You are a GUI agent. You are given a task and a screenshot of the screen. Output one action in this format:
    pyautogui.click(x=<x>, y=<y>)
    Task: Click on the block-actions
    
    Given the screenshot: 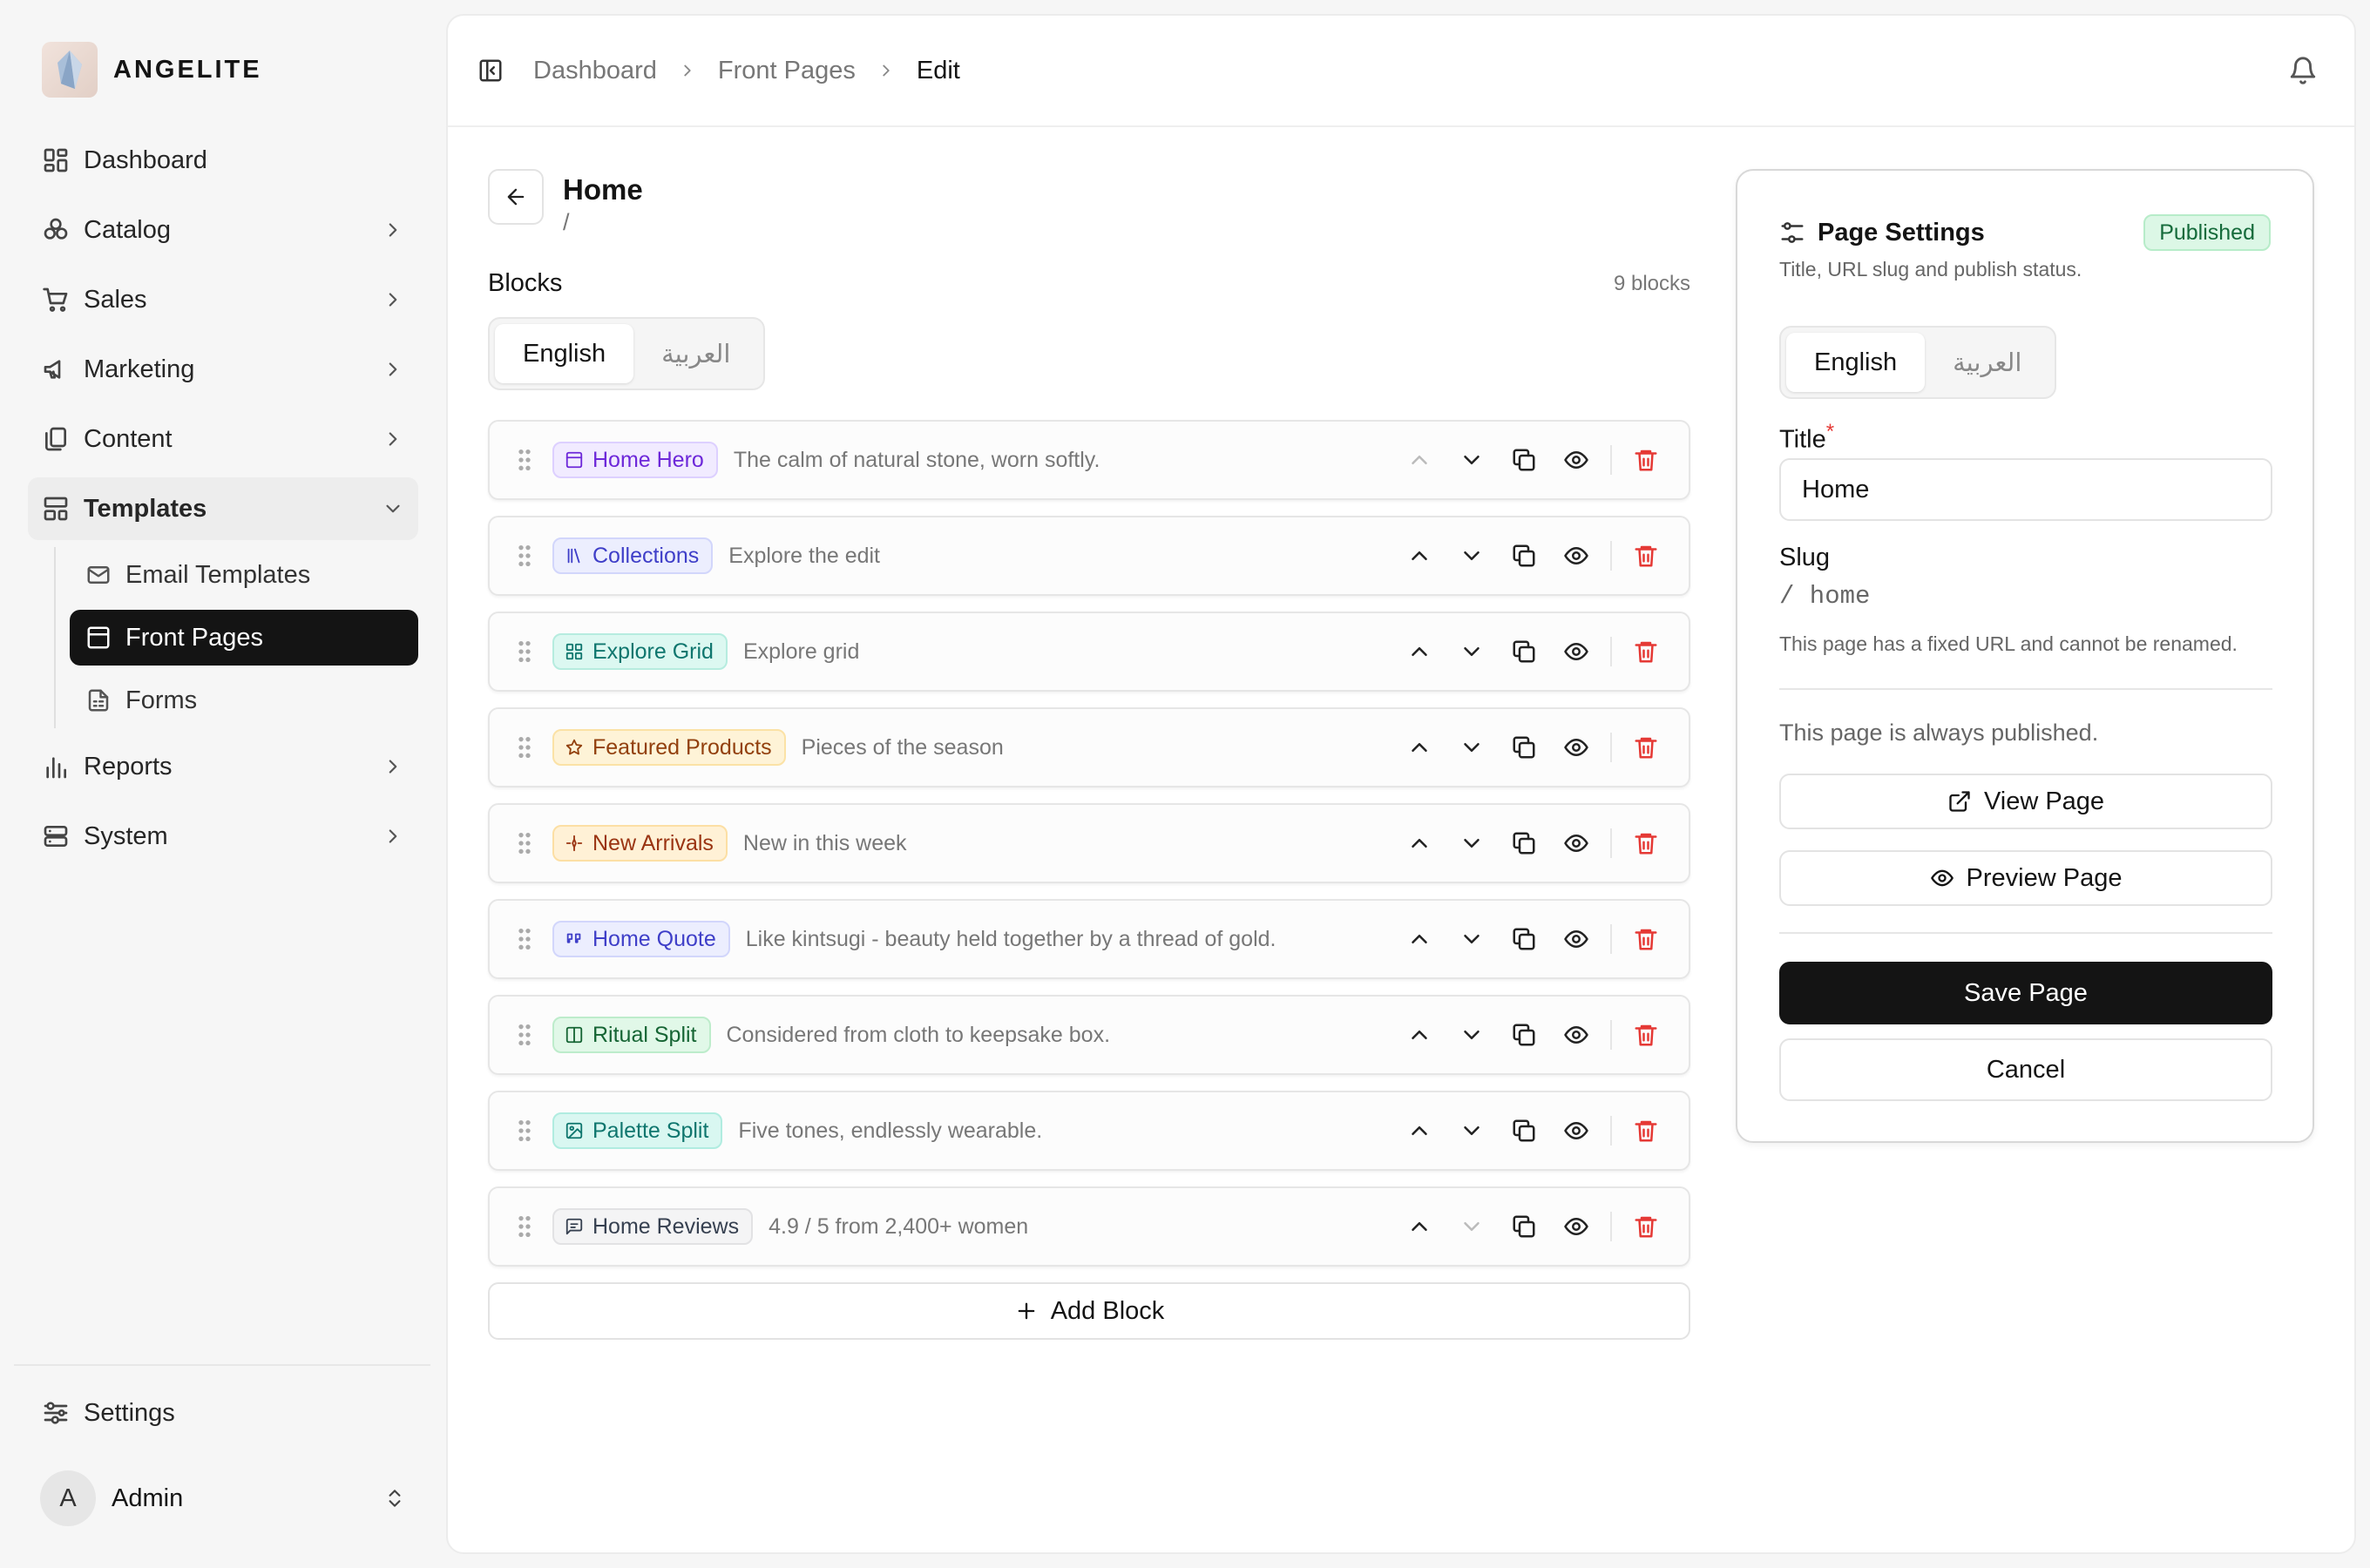 What is the action you would take?
    pyautogui.click(x=1519, y=651)
    